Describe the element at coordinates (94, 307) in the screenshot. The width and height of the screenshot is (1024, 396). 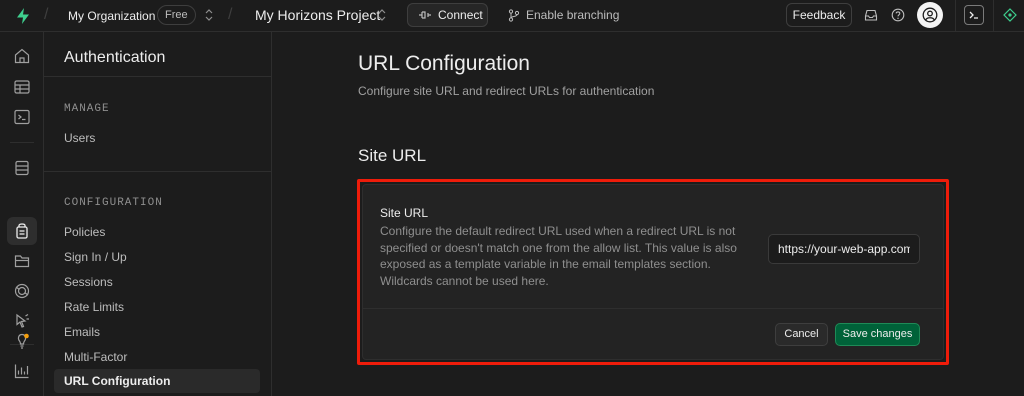
I see `sidebar-item-rate-limits: Rate Limits` at that location.